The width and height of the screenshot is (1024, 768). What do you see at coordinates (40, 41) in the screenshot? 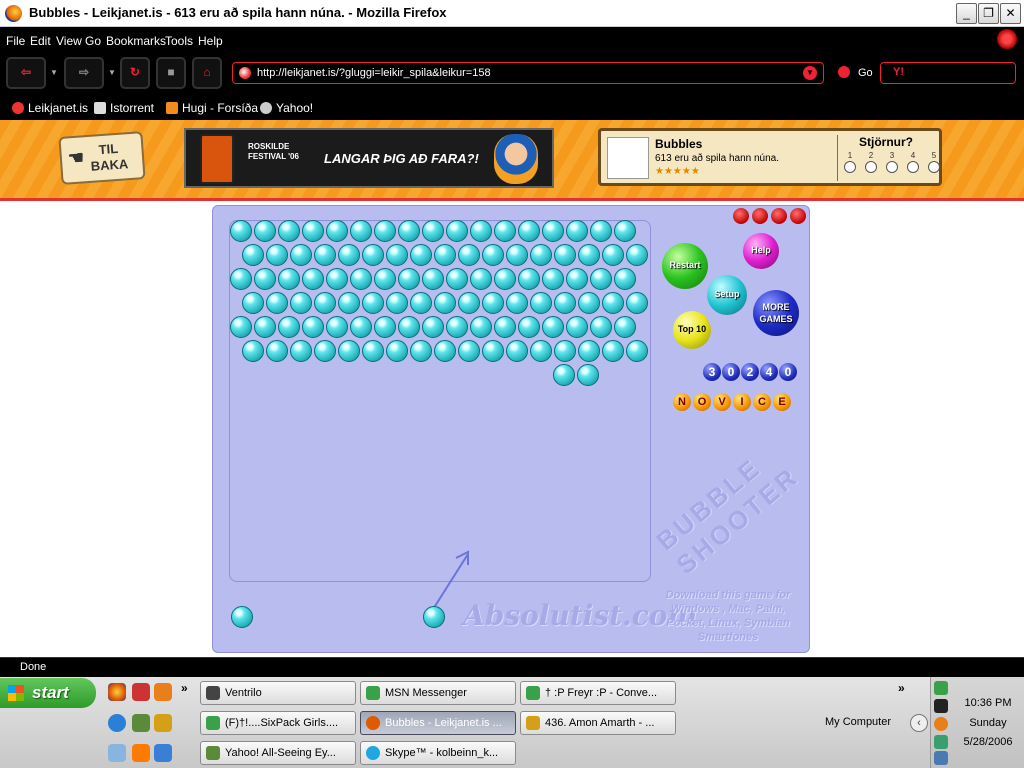
I see `menu-edit: Edit` at bounding box center [40, 41].